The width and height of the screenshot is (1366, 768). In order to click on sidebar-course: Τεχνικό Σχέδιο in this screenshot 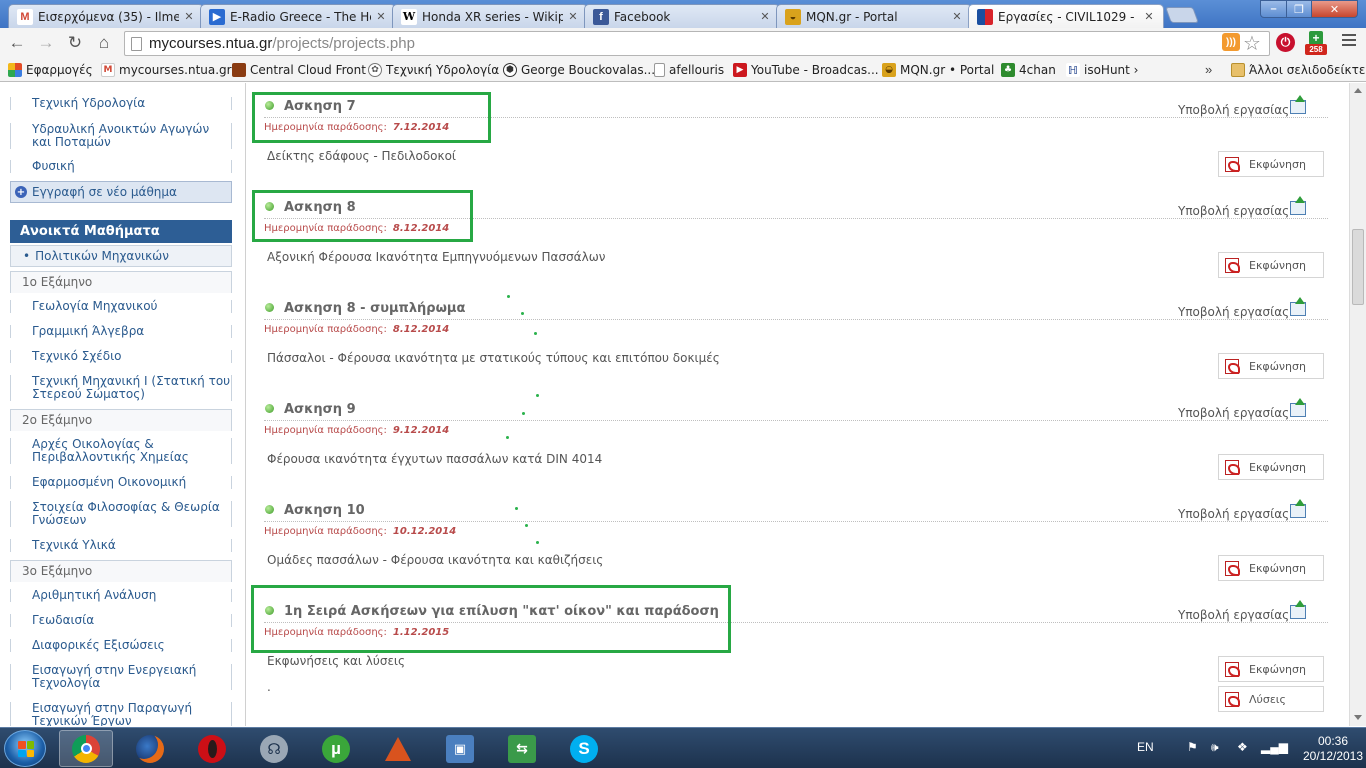, I will do `click(121, 356)`.